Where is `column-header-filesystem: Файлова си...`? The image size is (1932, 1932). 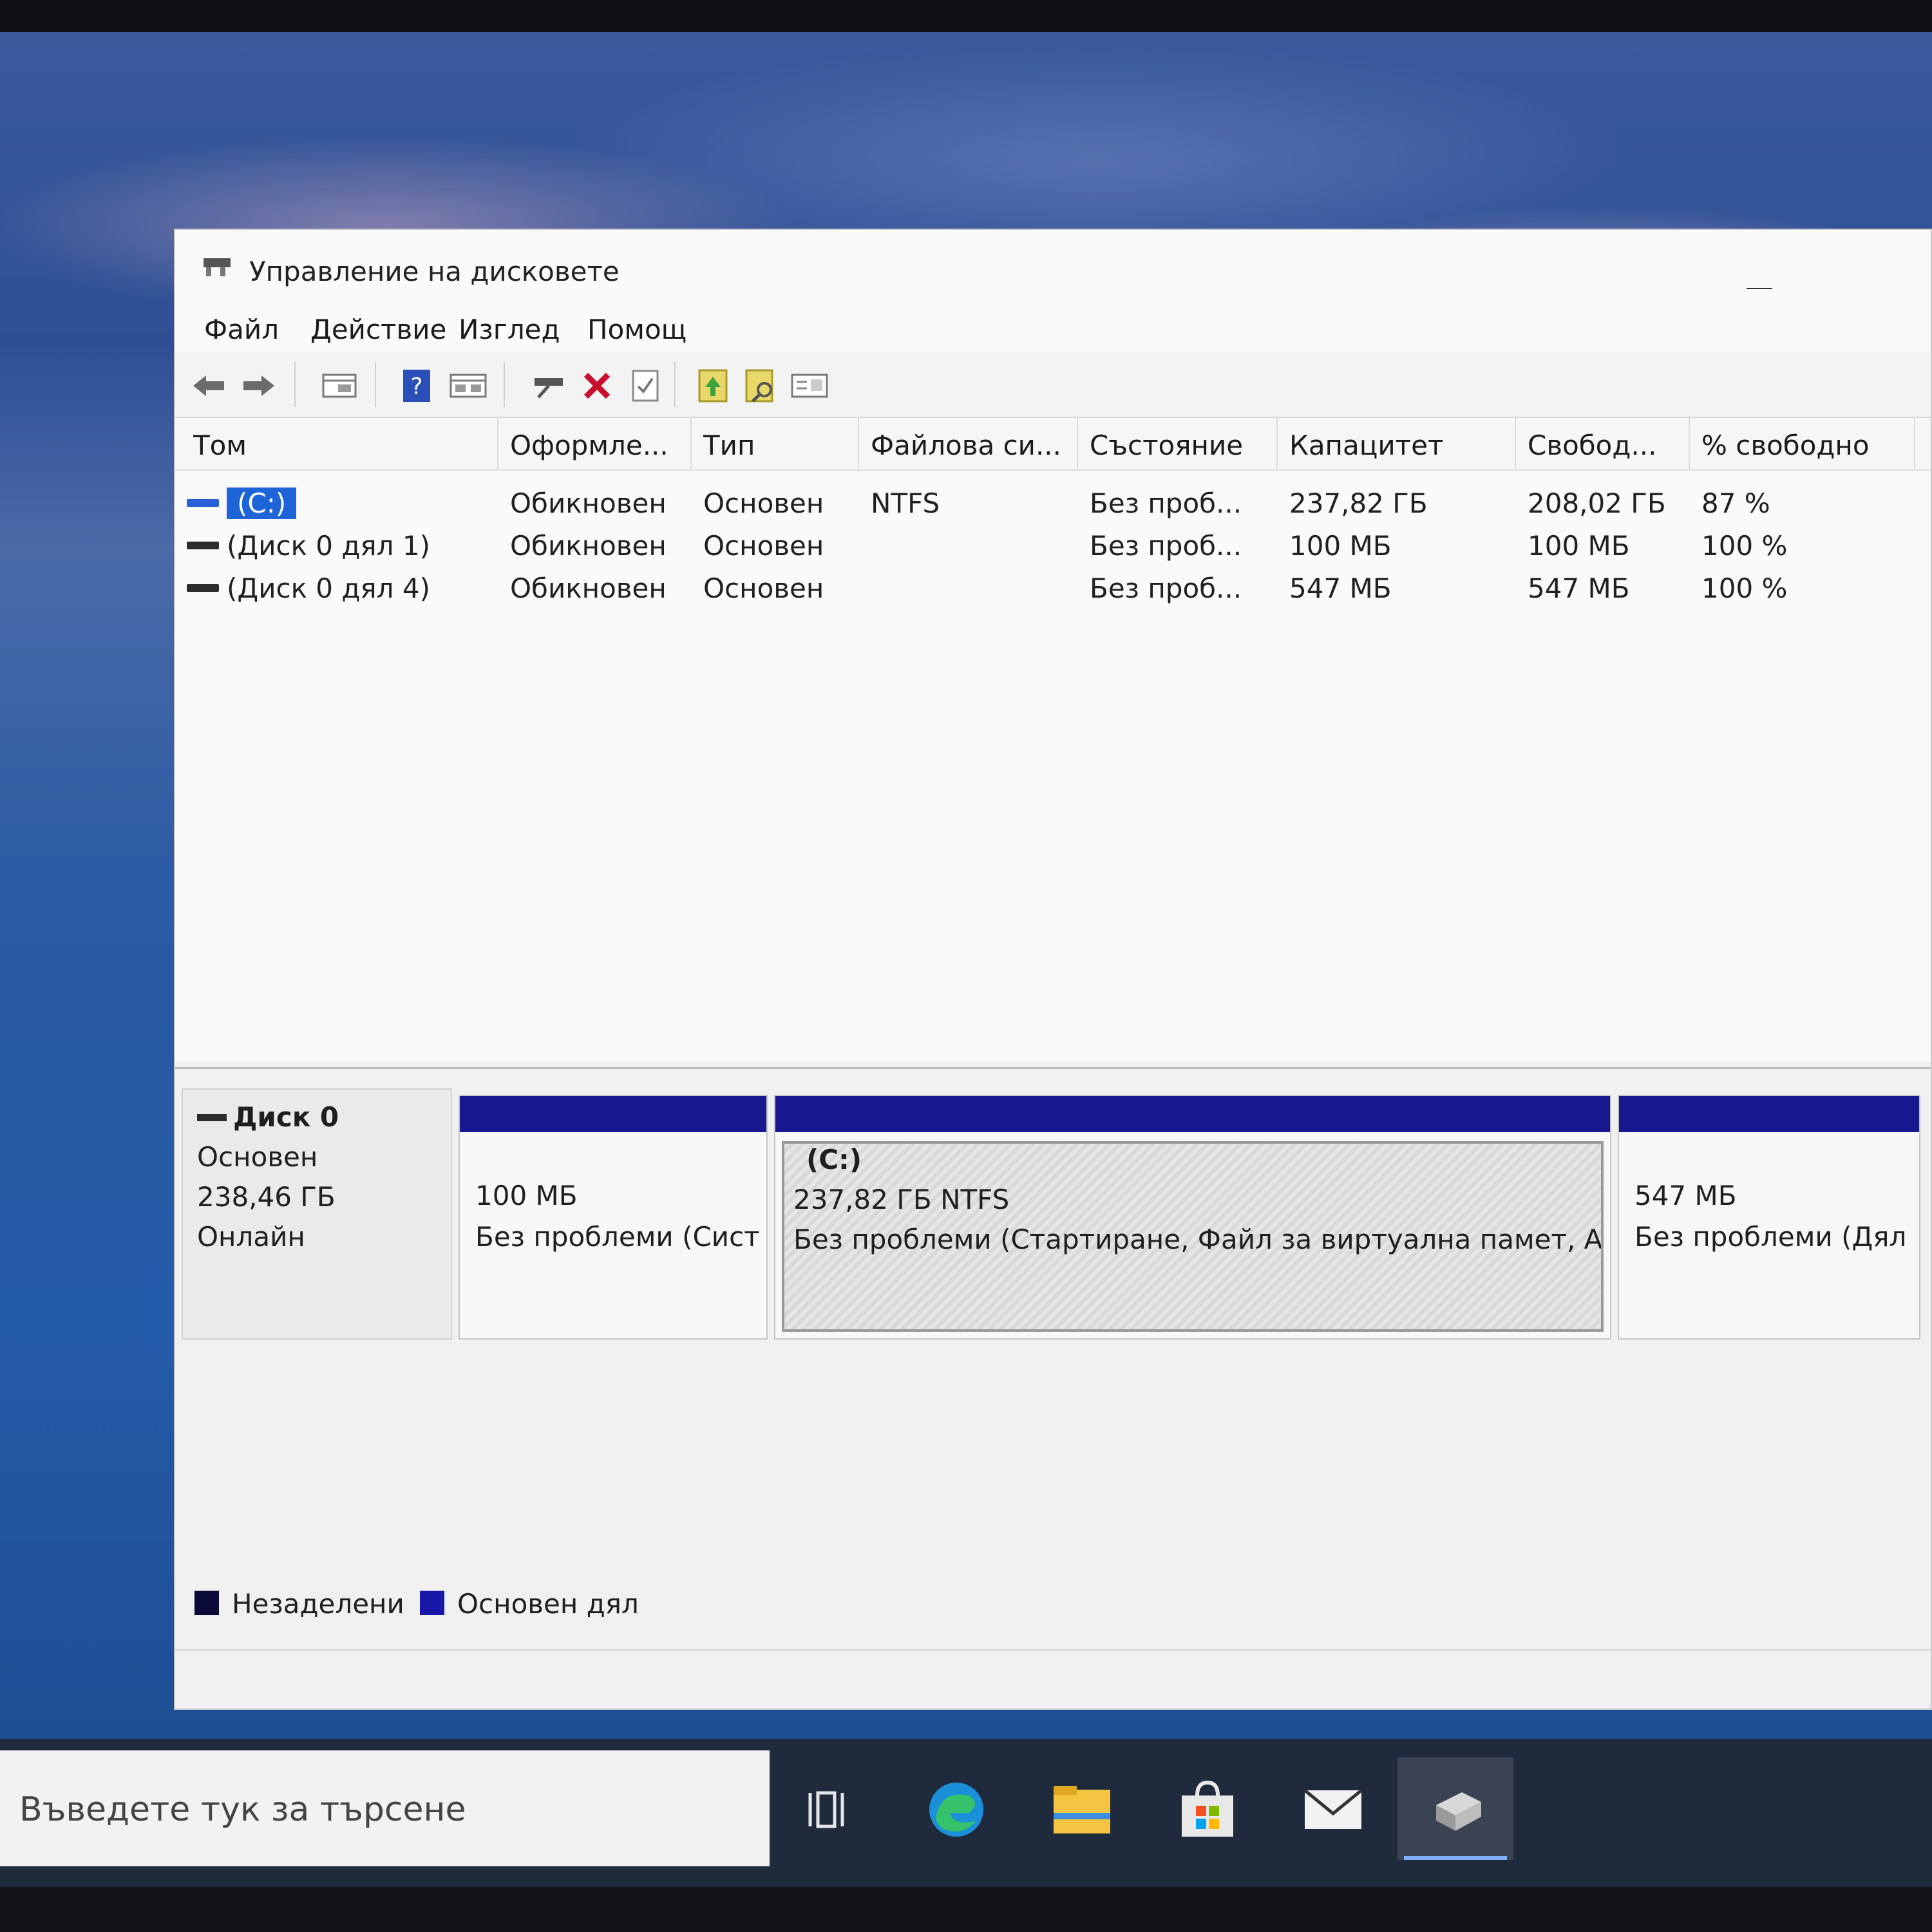
column-header-filesystem: Файлова си... is located at coordinates (971, 446).